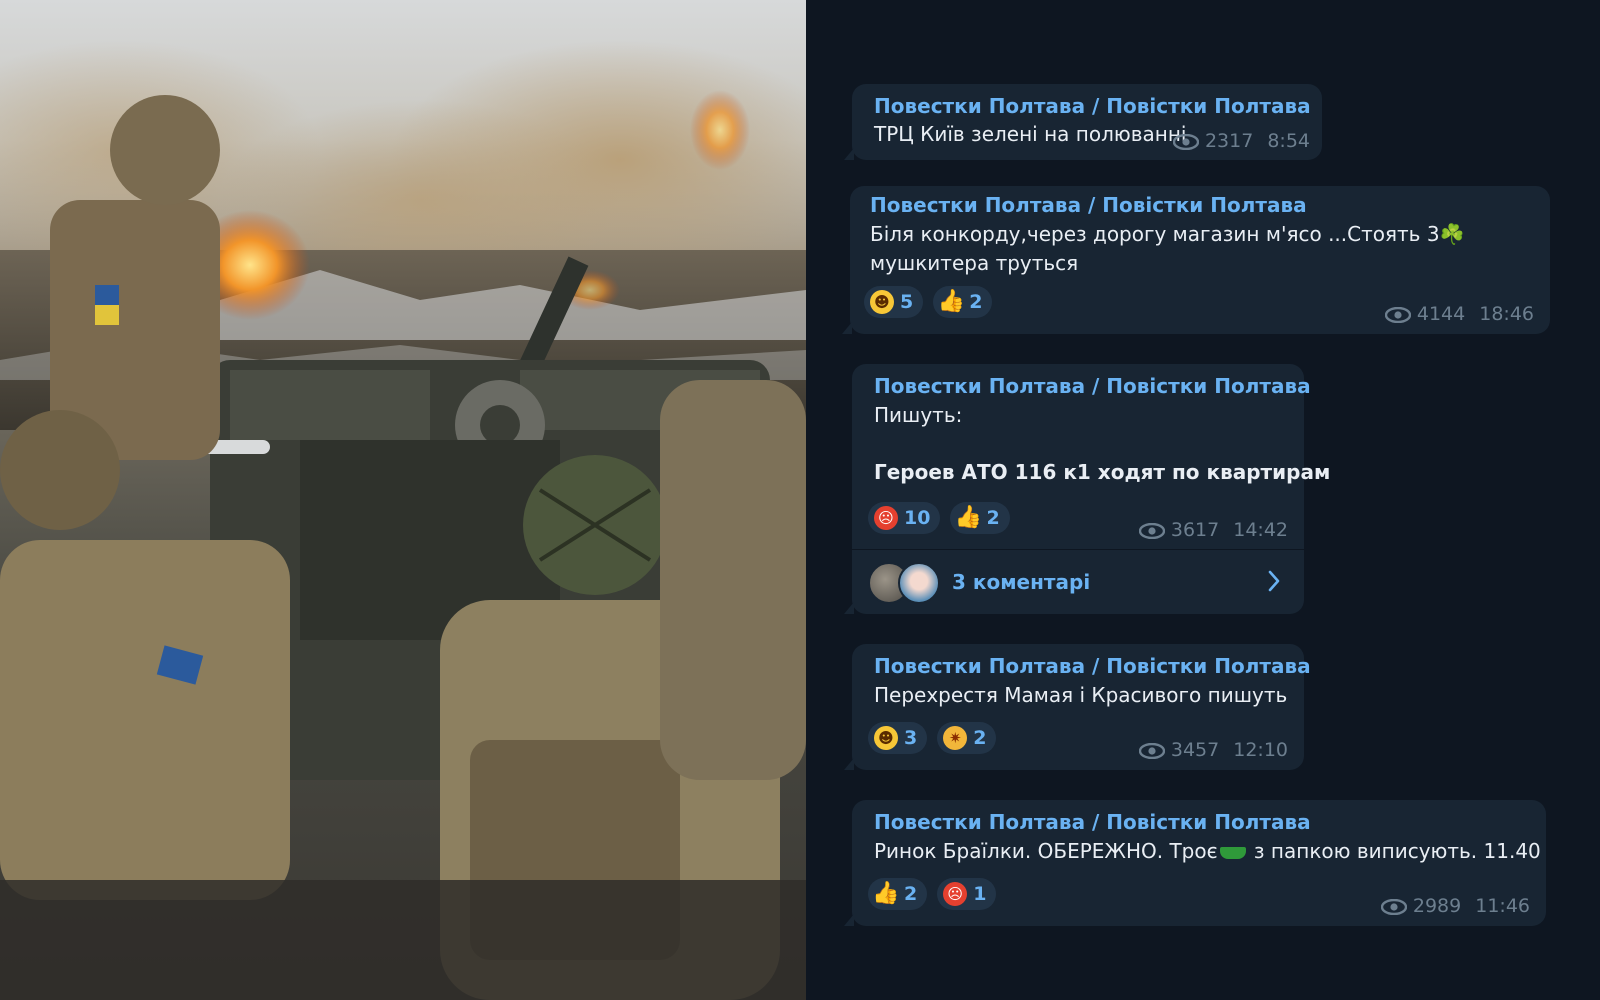 The height and width of the screenshot is (1000, 1600). What do you see at coordinates (1506, 314) in the screenshot?
I see `message-time: 18:46` at bounding box center [1506, 314].